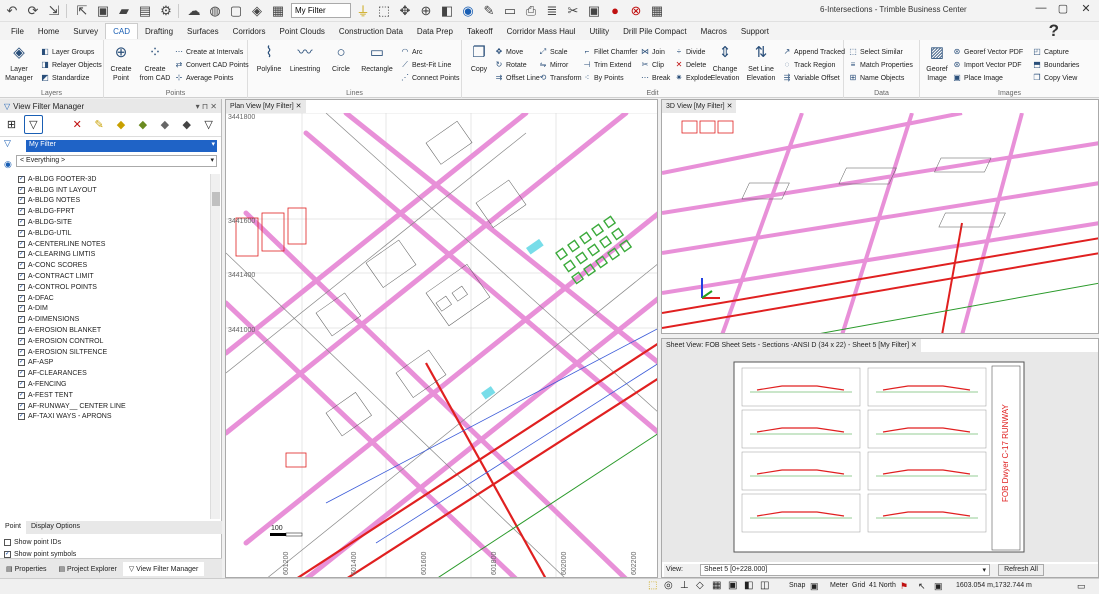 The width and height of the screenshot is (1099, 594). I want to click on layer-row: ✓ AF-RUNWAY__ CENTER LINE, so click(114, 406).